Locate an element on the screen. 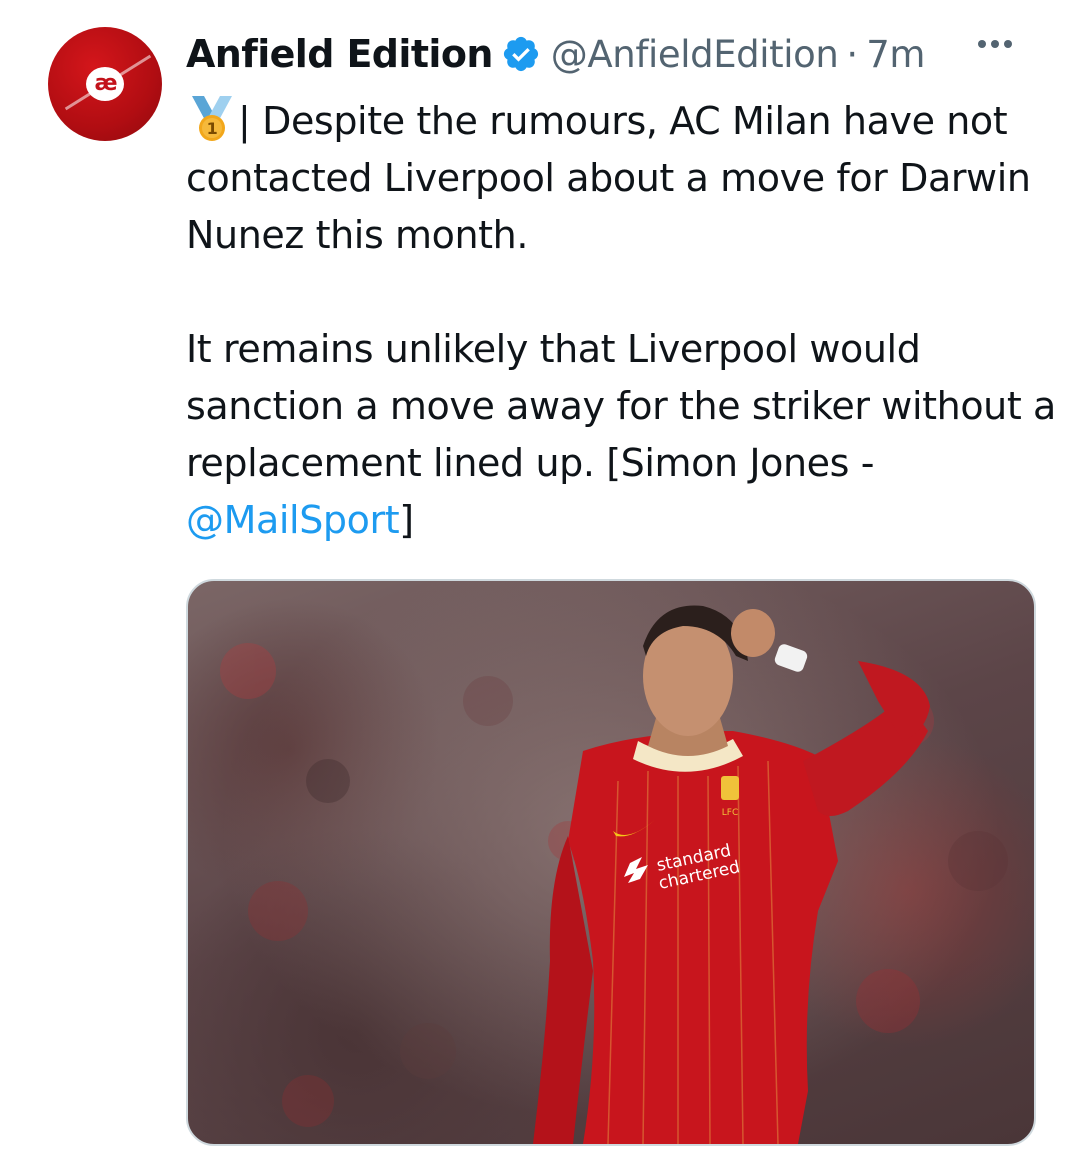 Image resolution: width=1080 pixels, height=1167 pixels. kit-crest-text: LFC is located at coordinates (730, 813).